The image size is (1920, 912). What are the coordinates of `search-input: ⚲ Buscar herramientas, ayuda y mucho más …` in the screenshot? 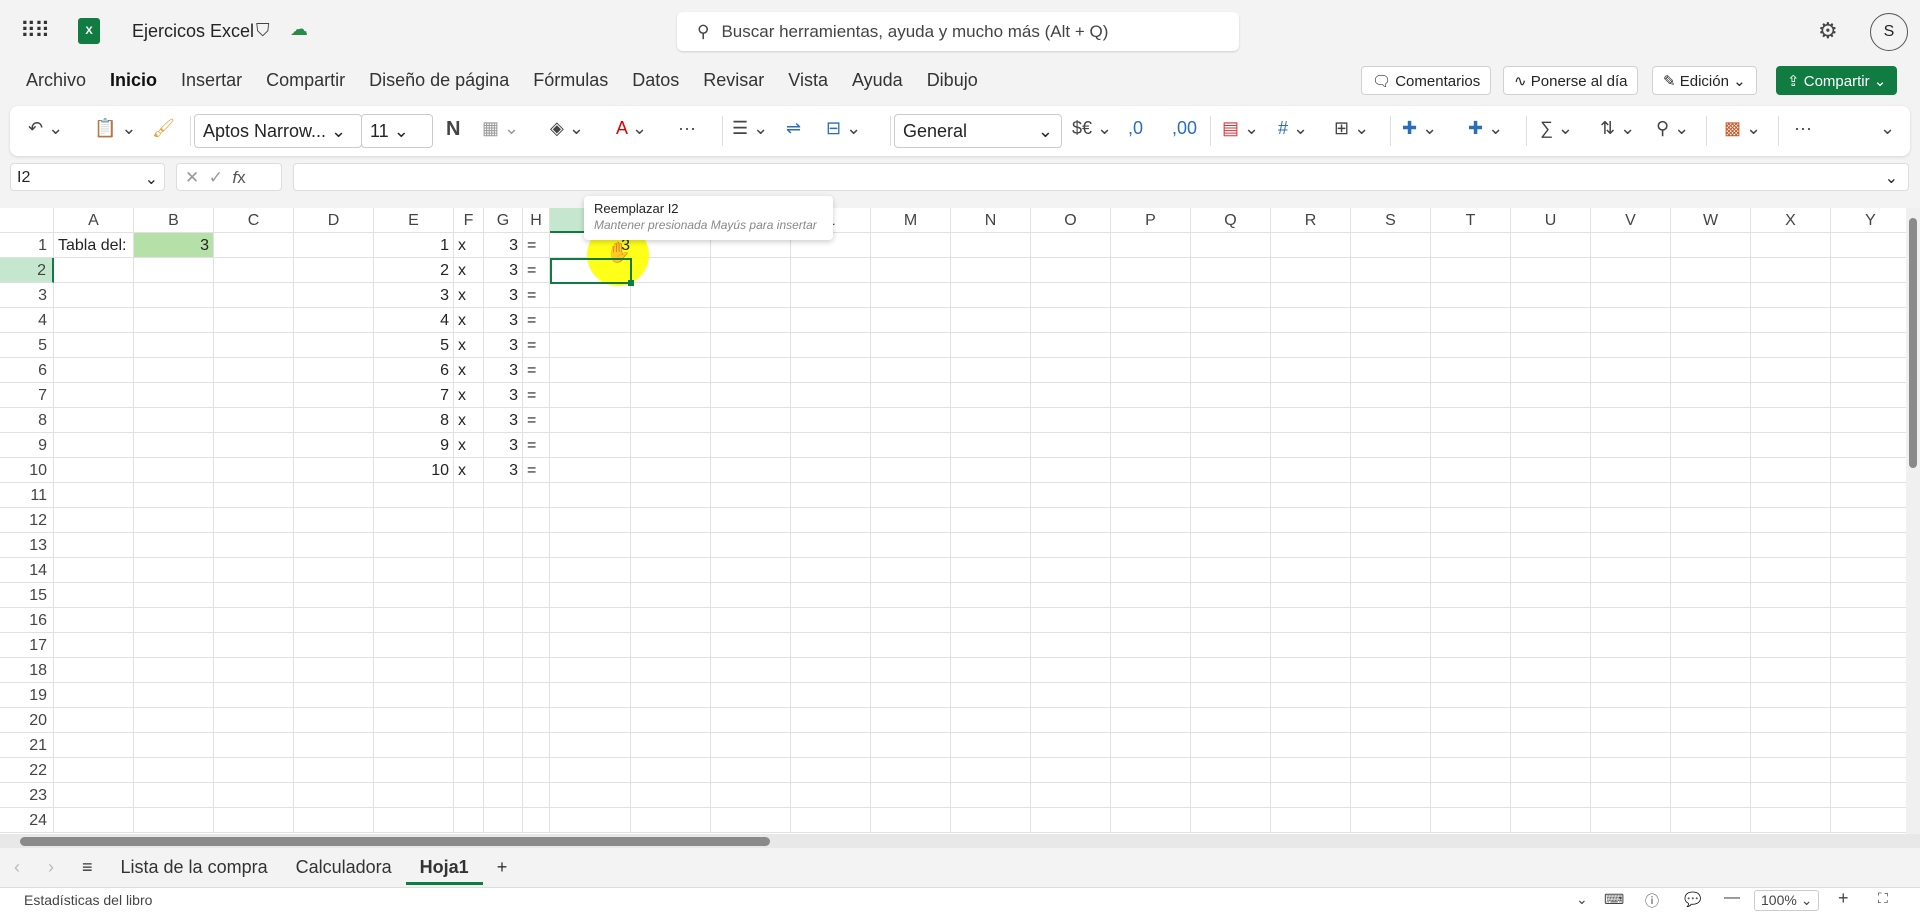 It's located at (958, 31).